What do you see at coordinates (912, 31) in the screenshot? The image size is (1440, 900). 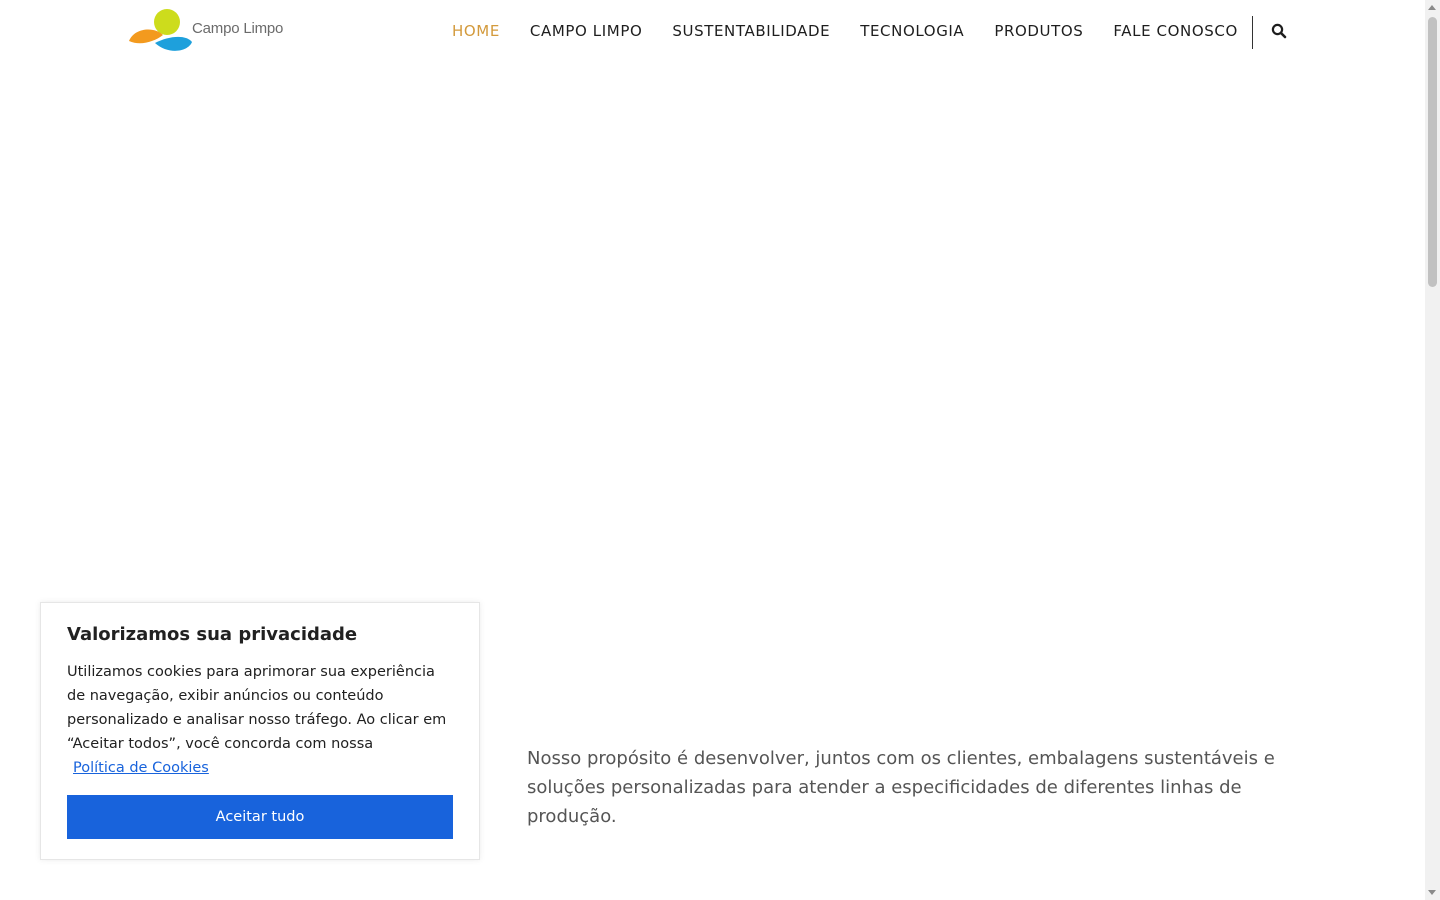 I see `nav-item-tecnologia: TECNOLOGIA` at bounding box center [912, 31].